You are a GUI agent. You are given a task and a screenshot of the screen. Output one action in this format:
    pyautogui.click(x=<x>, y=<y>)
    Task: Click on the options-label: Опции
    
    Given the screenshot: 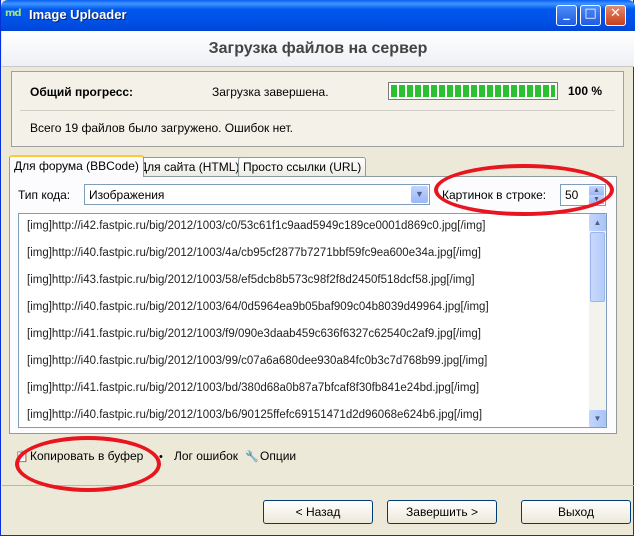 What is the action you would take?
    pyautogui.click(x=278, y=456)
    